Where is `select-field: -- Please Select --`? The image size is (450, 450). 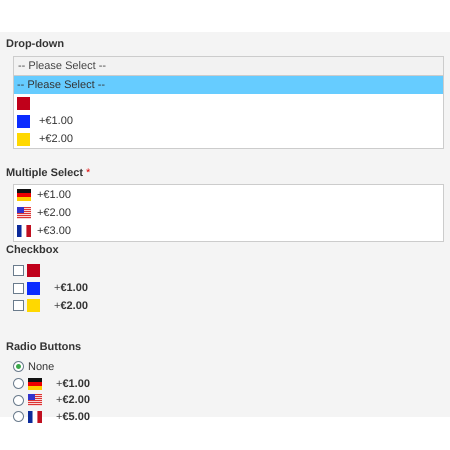
select-field: -- Please Select -- is located at coordinates (228, 66).